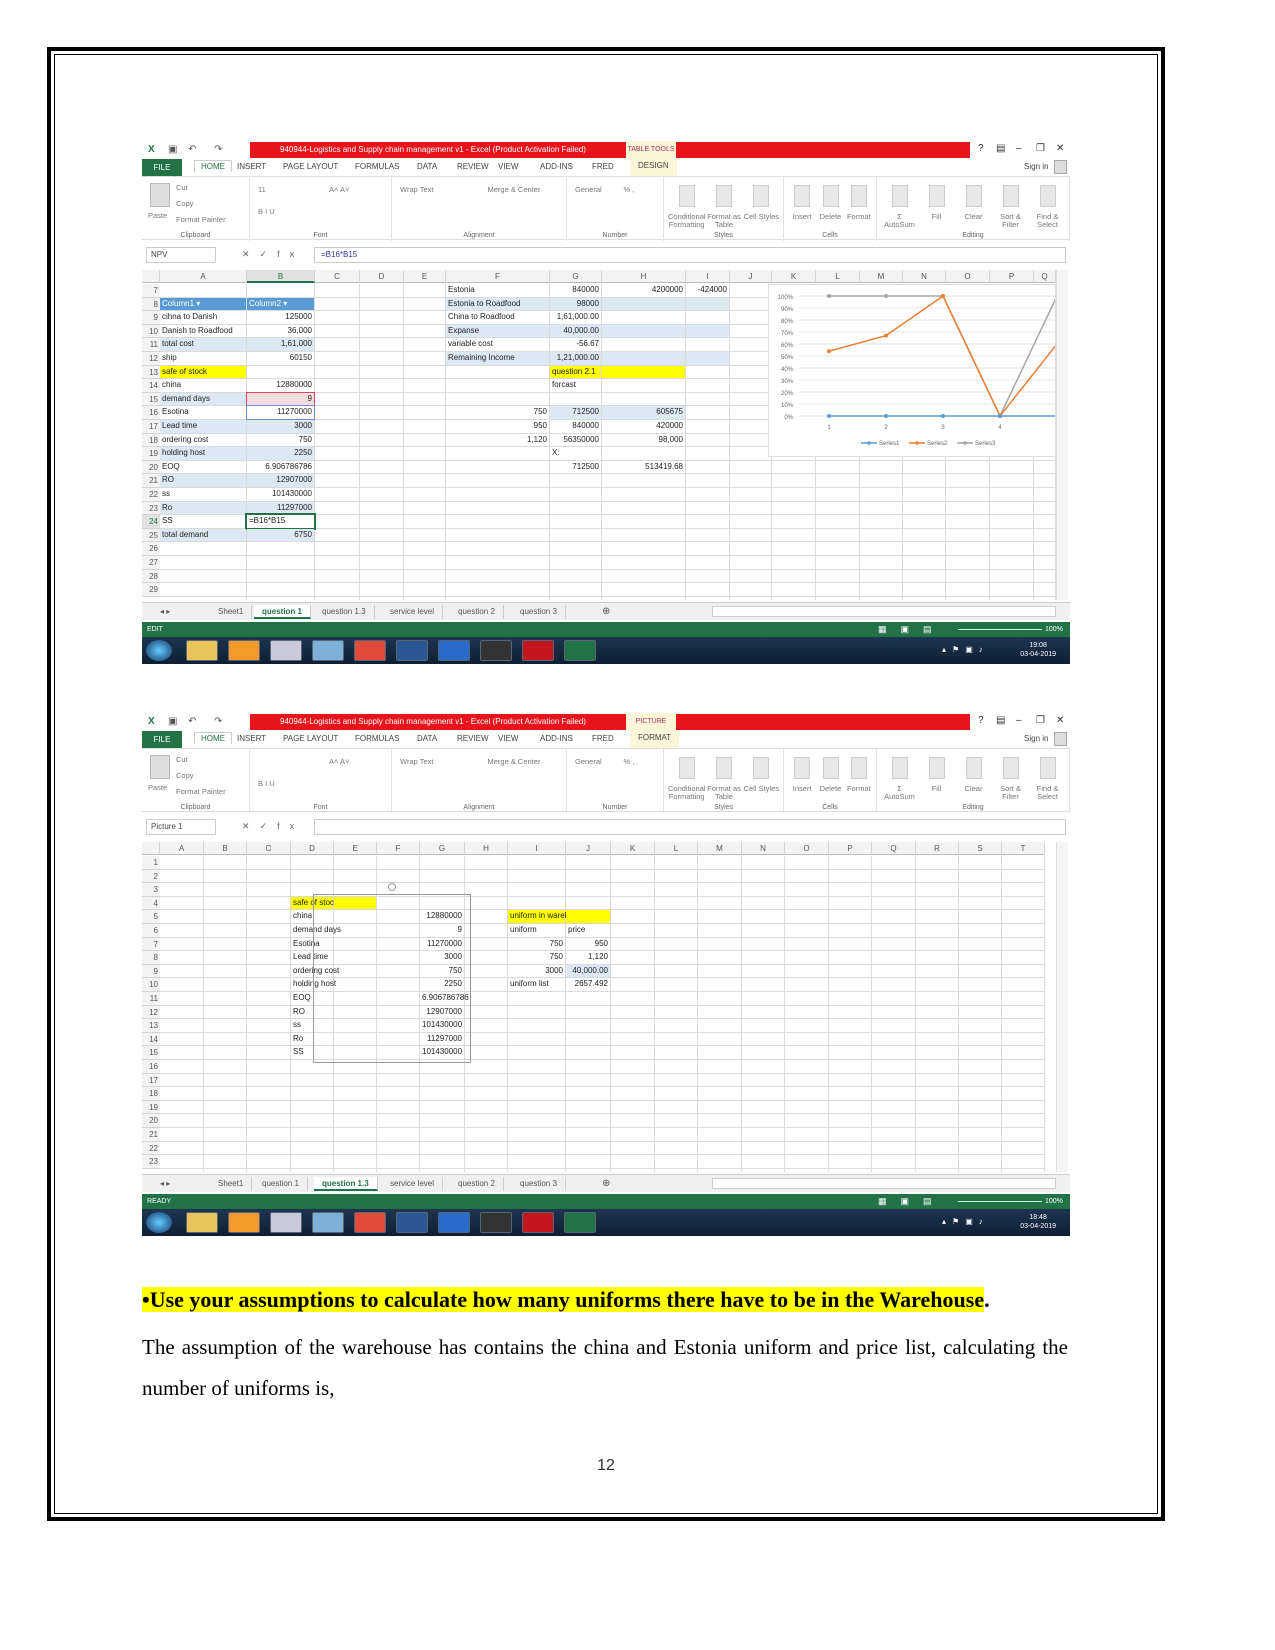 The height and width of the screenshot is (1650, 1275). What do you see at coordinates (202, 1222) in the screenshot?
I see `file-explorer-icon` at bounding box center [202, 1222].